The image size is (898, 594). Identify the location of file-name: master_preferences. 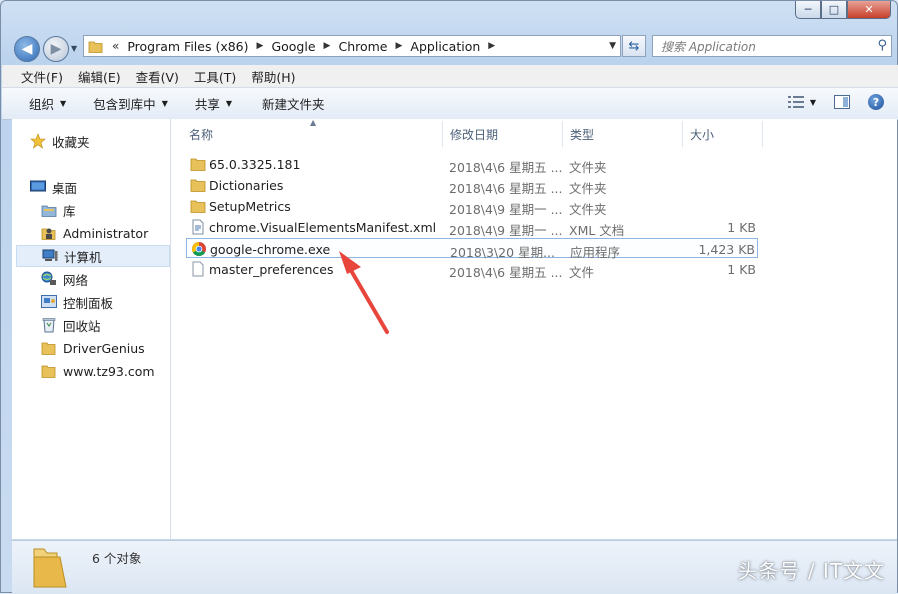
(271, 269).